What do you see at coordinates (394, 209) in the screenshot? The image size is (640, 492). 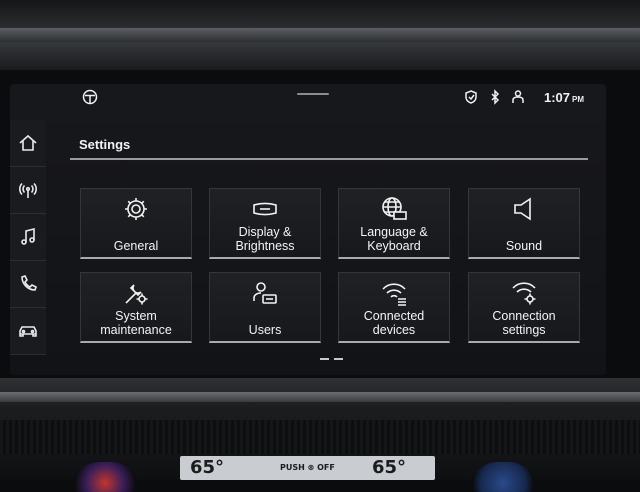 I see `globe-keyboard-icon` at bounding box center [394, 209].